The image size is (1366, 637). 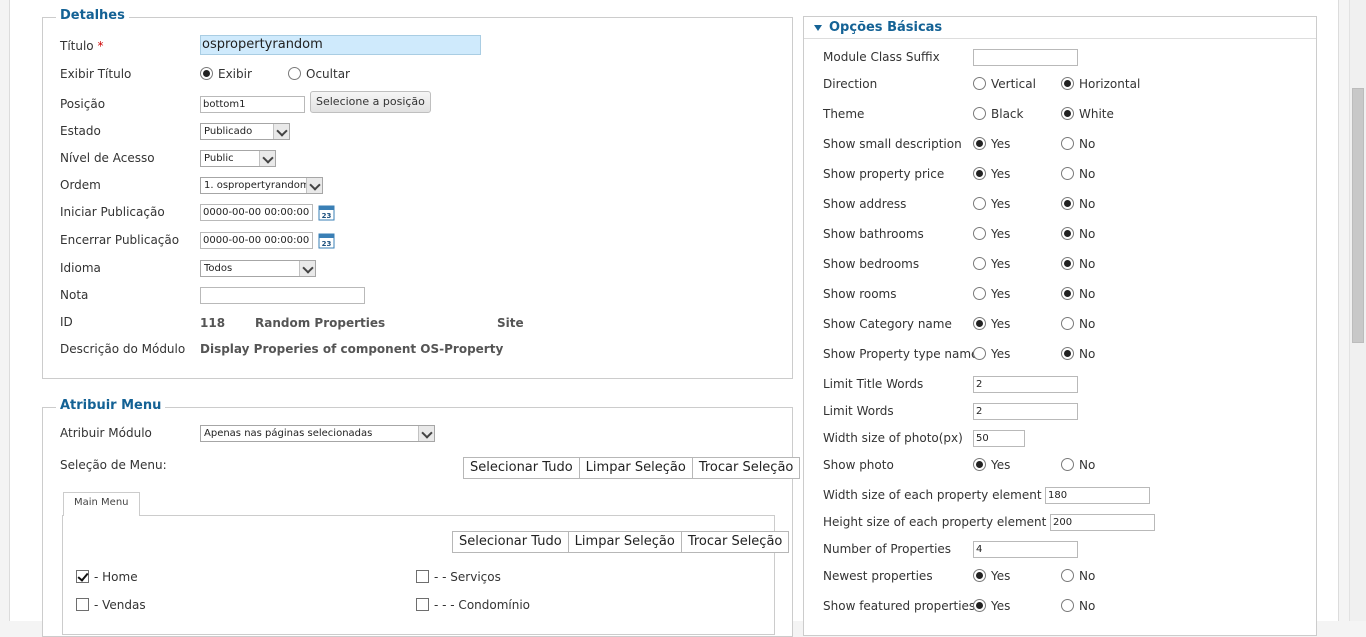 I want to click on no-label: No, so click(x=1087, y=234).